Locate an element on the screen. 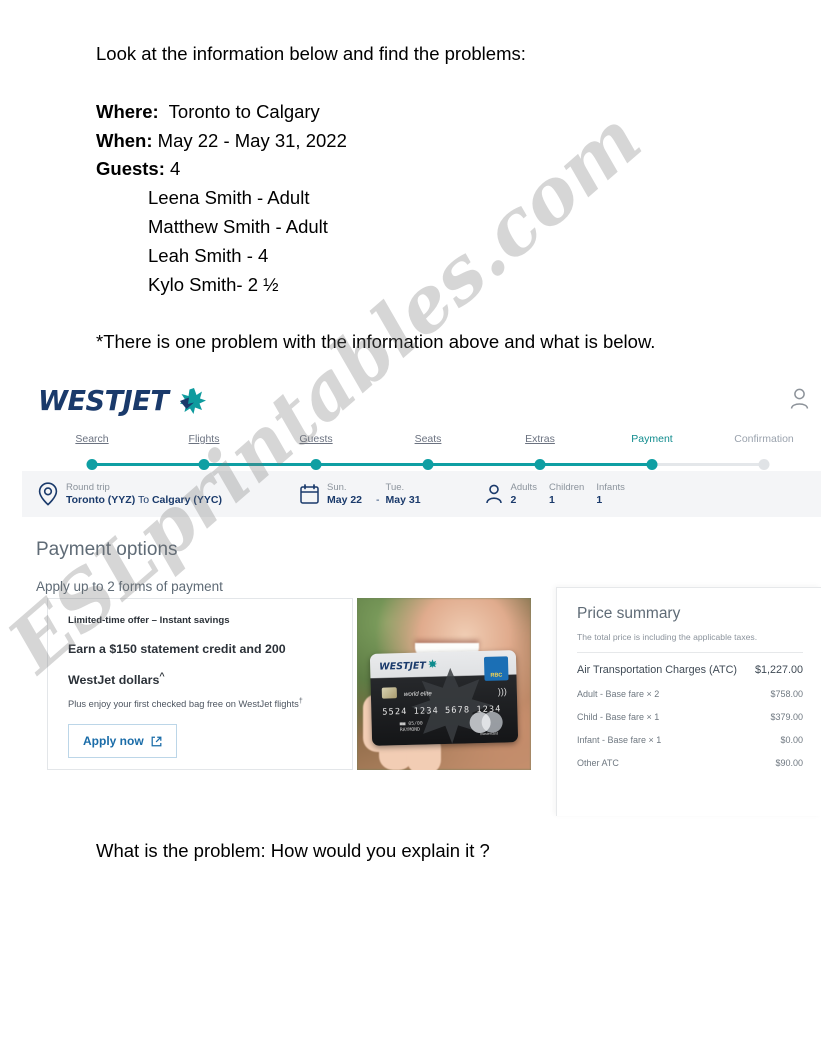 This screenshot has width=821, height=1063. westjet-wordmark: WESTJET is located at coordinates (103, 400).